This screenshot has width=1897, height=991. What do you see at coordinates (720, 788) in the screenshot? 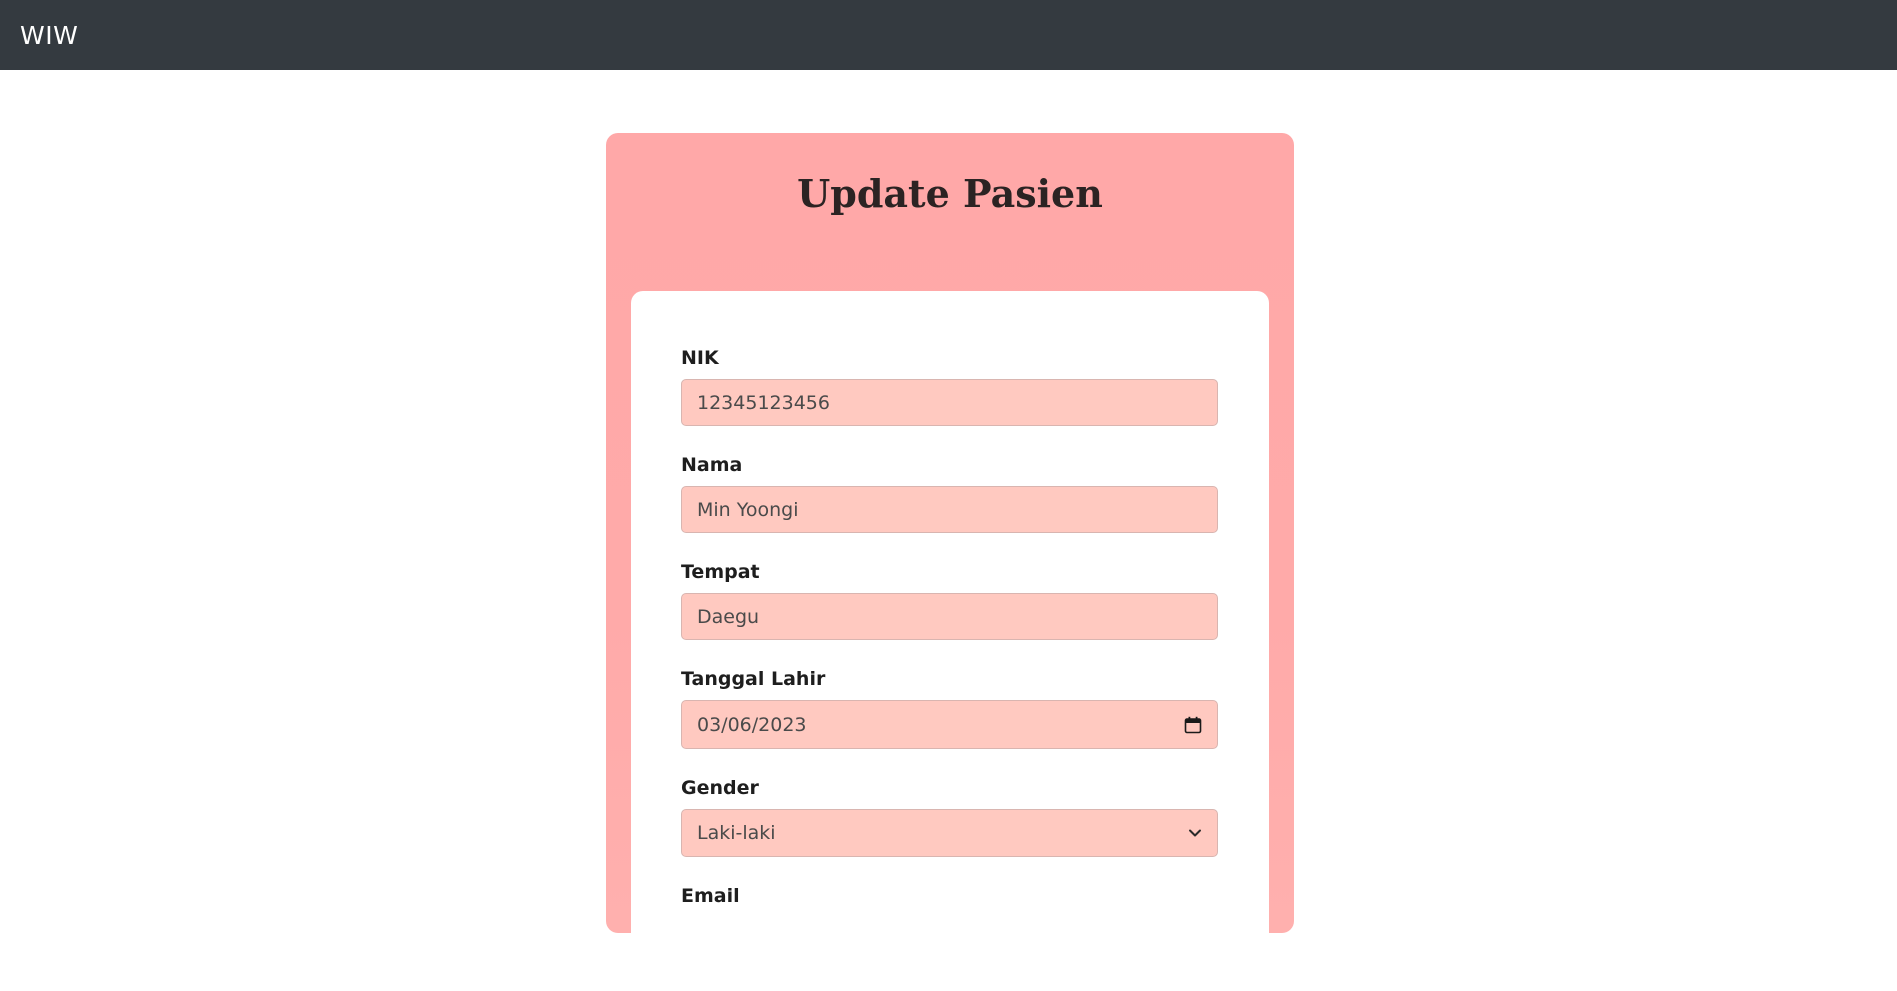
I see `gender-label: Gender` at bounding box center [720, 788].